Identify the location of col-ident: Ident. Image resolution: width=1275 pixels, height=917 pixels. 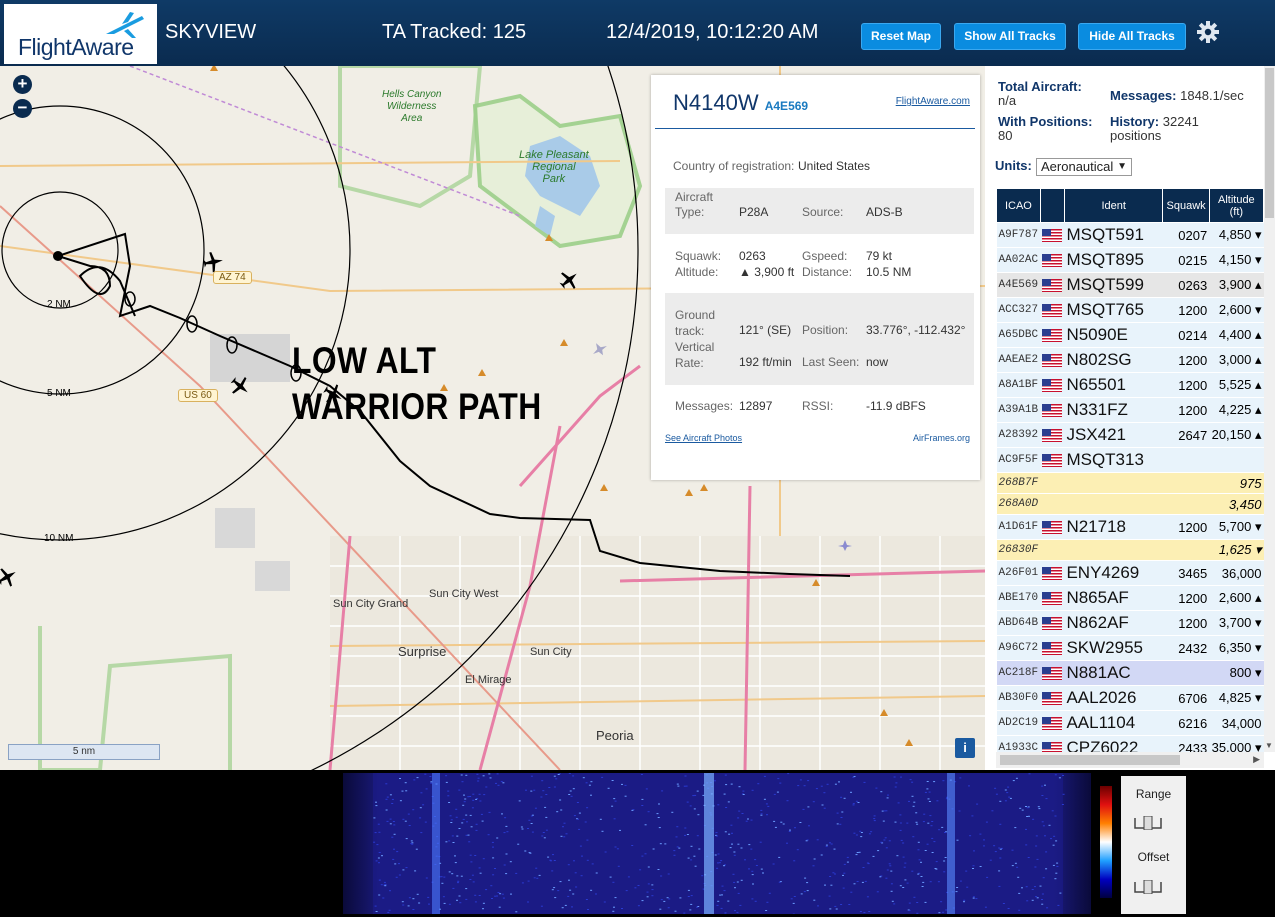
(1113, 205).